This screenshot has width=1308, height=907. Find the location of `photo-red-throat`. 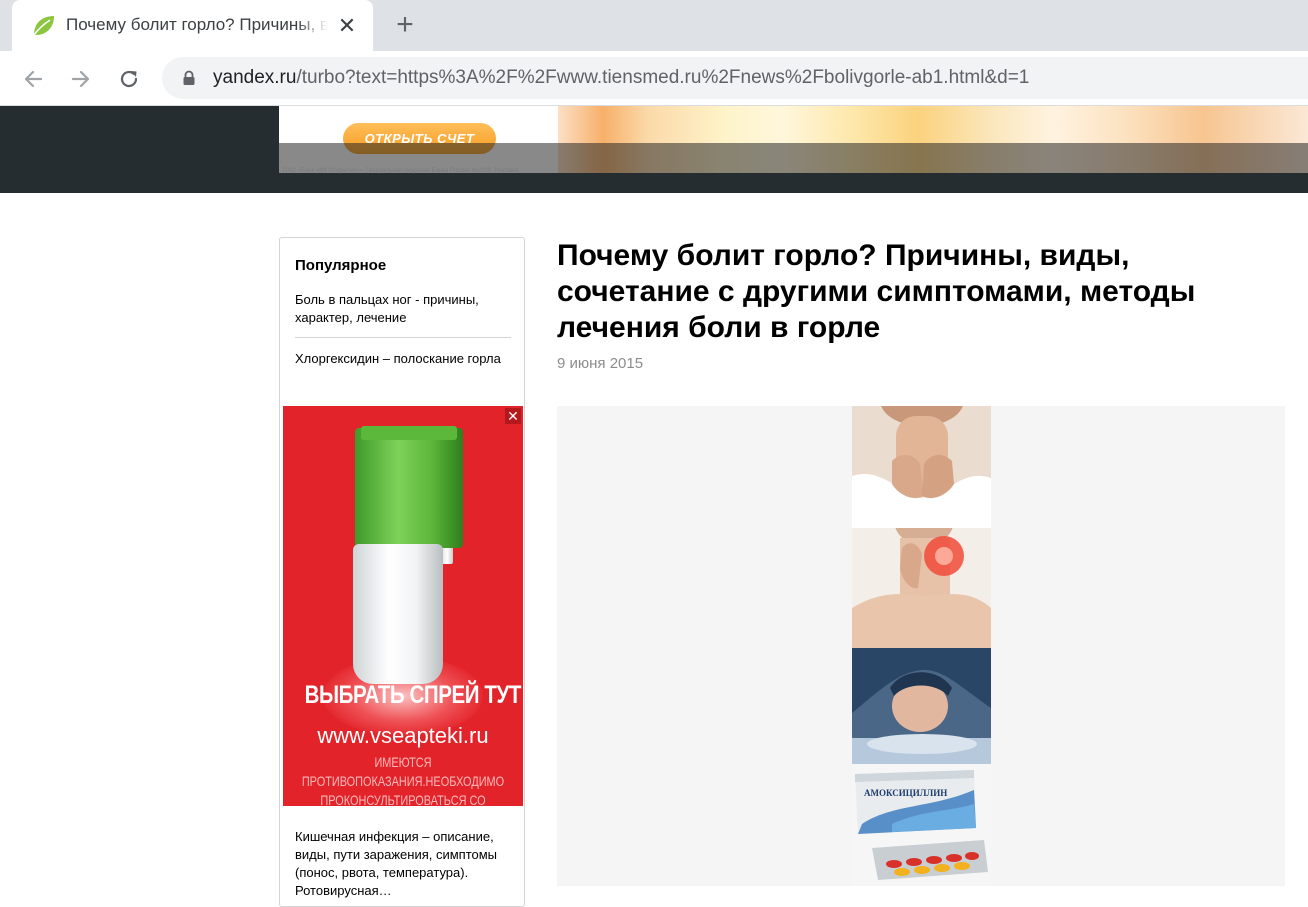

photo-red-throat is located at coordinates (921, 588).